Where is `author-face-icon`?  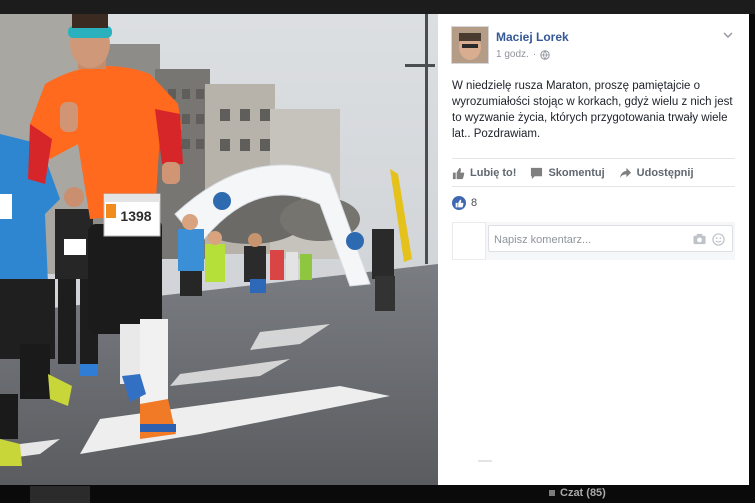 author-face-icon is located at coordinates (470, 45).